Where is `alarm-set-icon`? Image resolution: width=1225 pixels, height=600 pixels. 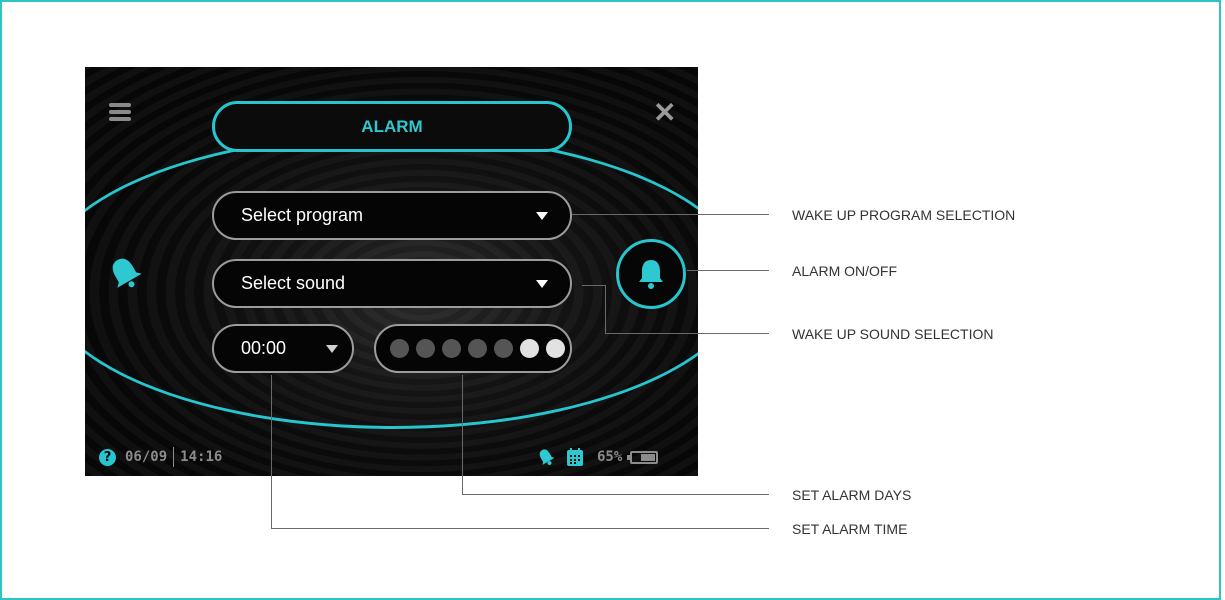
alarm-set-icon is located at coordinates (547, 457).